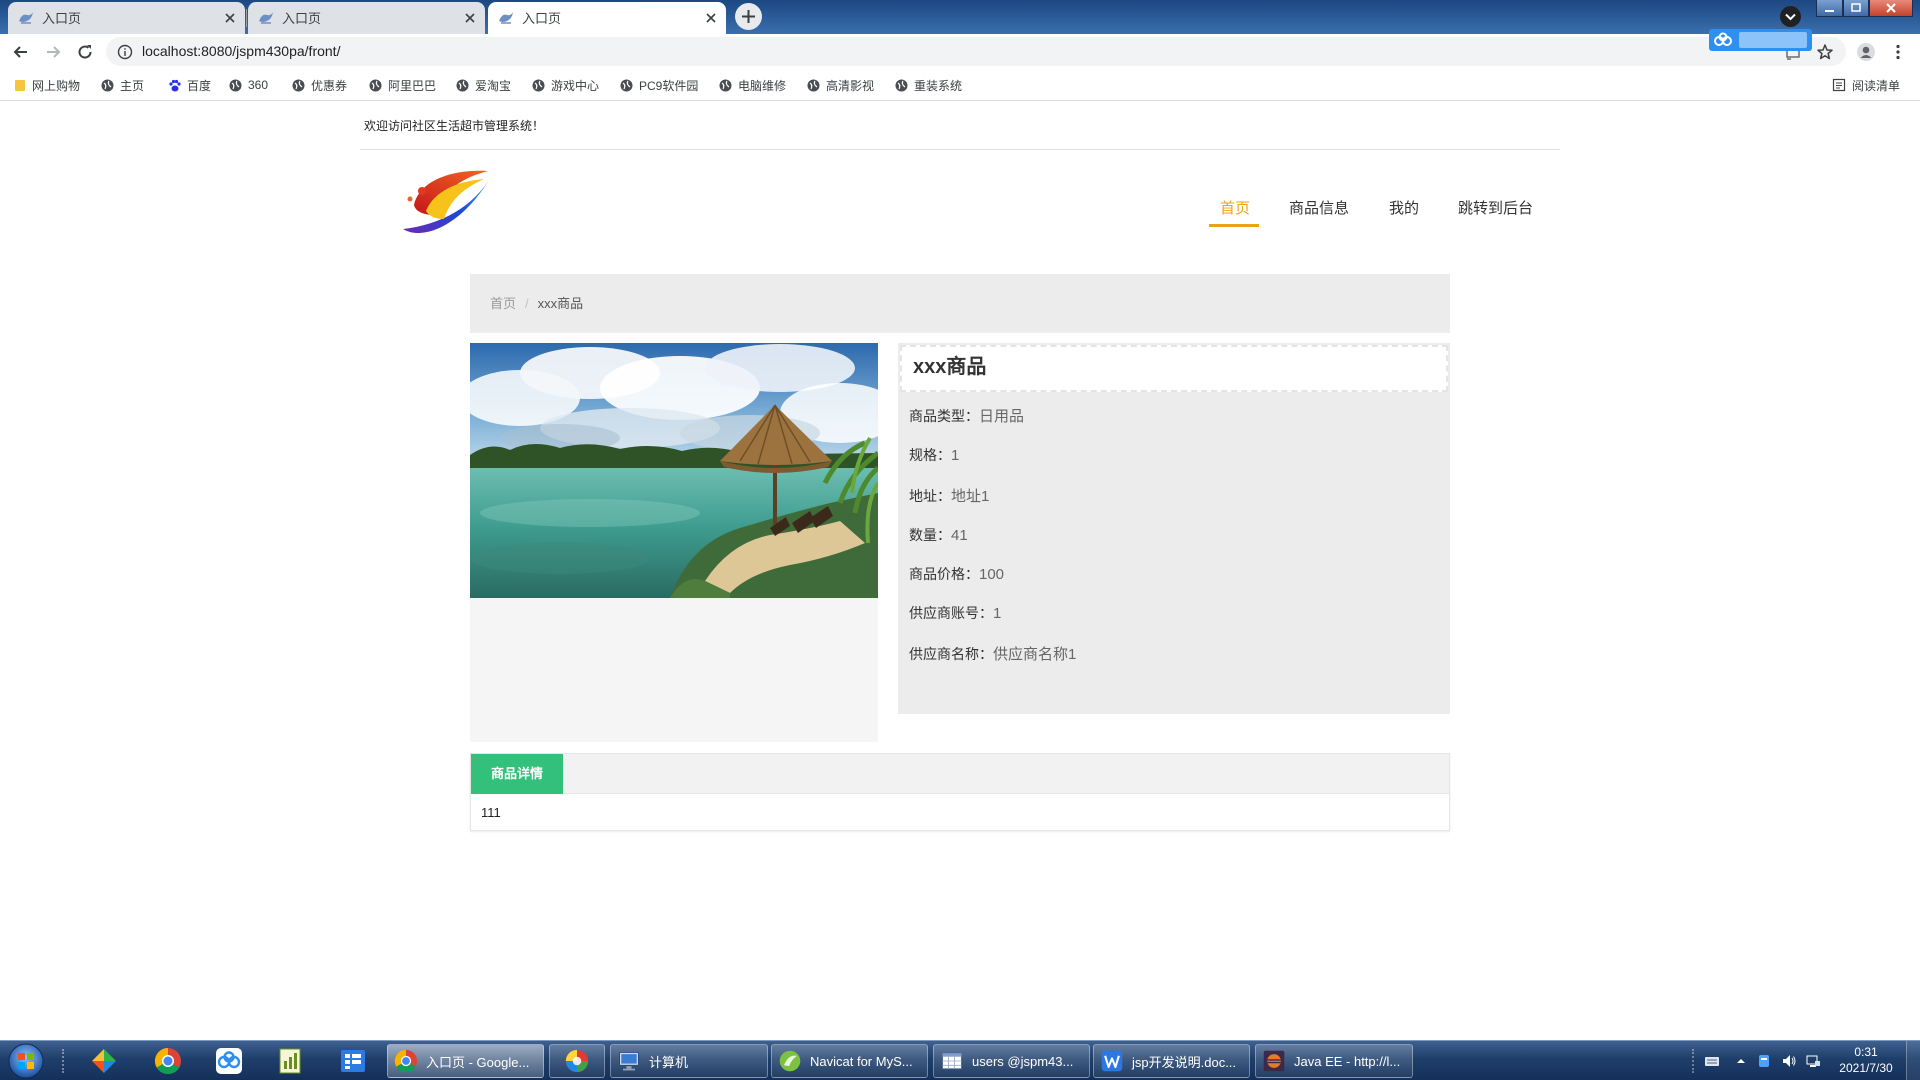 This screenshot has width=1920, height=1080. What do you see at coordinates (1825, 52) in the screenshot?
I see `bookmark-star-icon` at bounding box center [1825, 52].